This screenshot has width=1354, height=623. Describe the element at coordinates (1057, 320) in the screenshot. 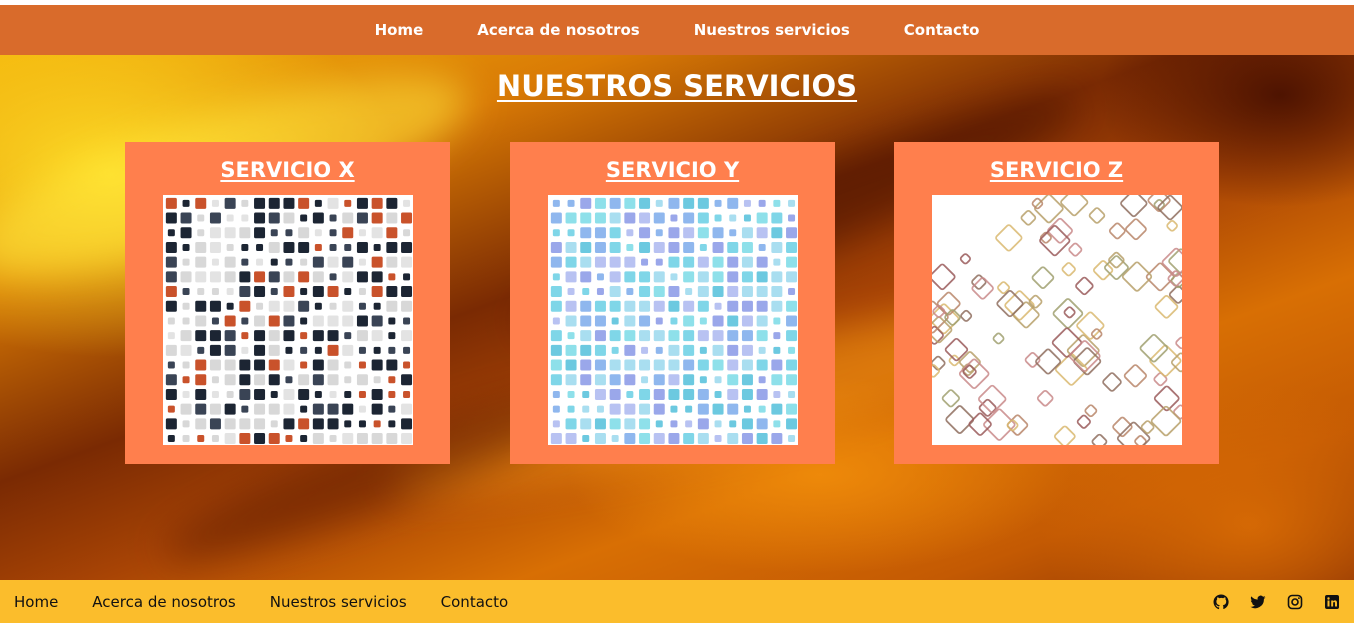

I see `service-image-z` at that location.